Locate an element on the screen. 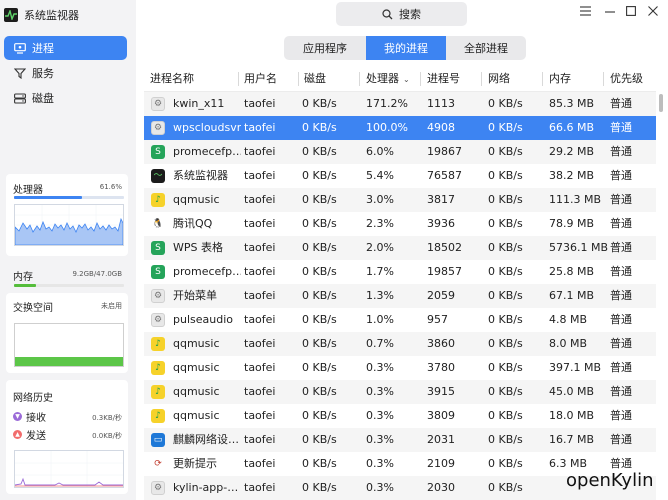  process-disk: 0 KB/s is located at coordinates (319, 463).